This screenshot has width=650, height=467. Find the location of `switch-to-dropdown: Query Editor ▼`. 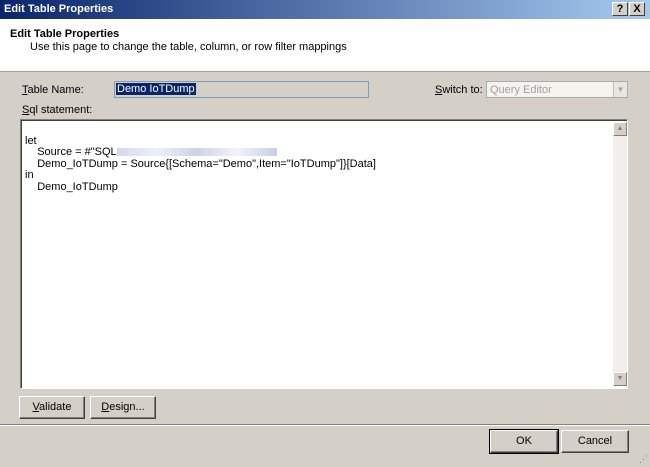

switch-to-dropdown: Query Editor ▼ is located at coordinates (557, 89).